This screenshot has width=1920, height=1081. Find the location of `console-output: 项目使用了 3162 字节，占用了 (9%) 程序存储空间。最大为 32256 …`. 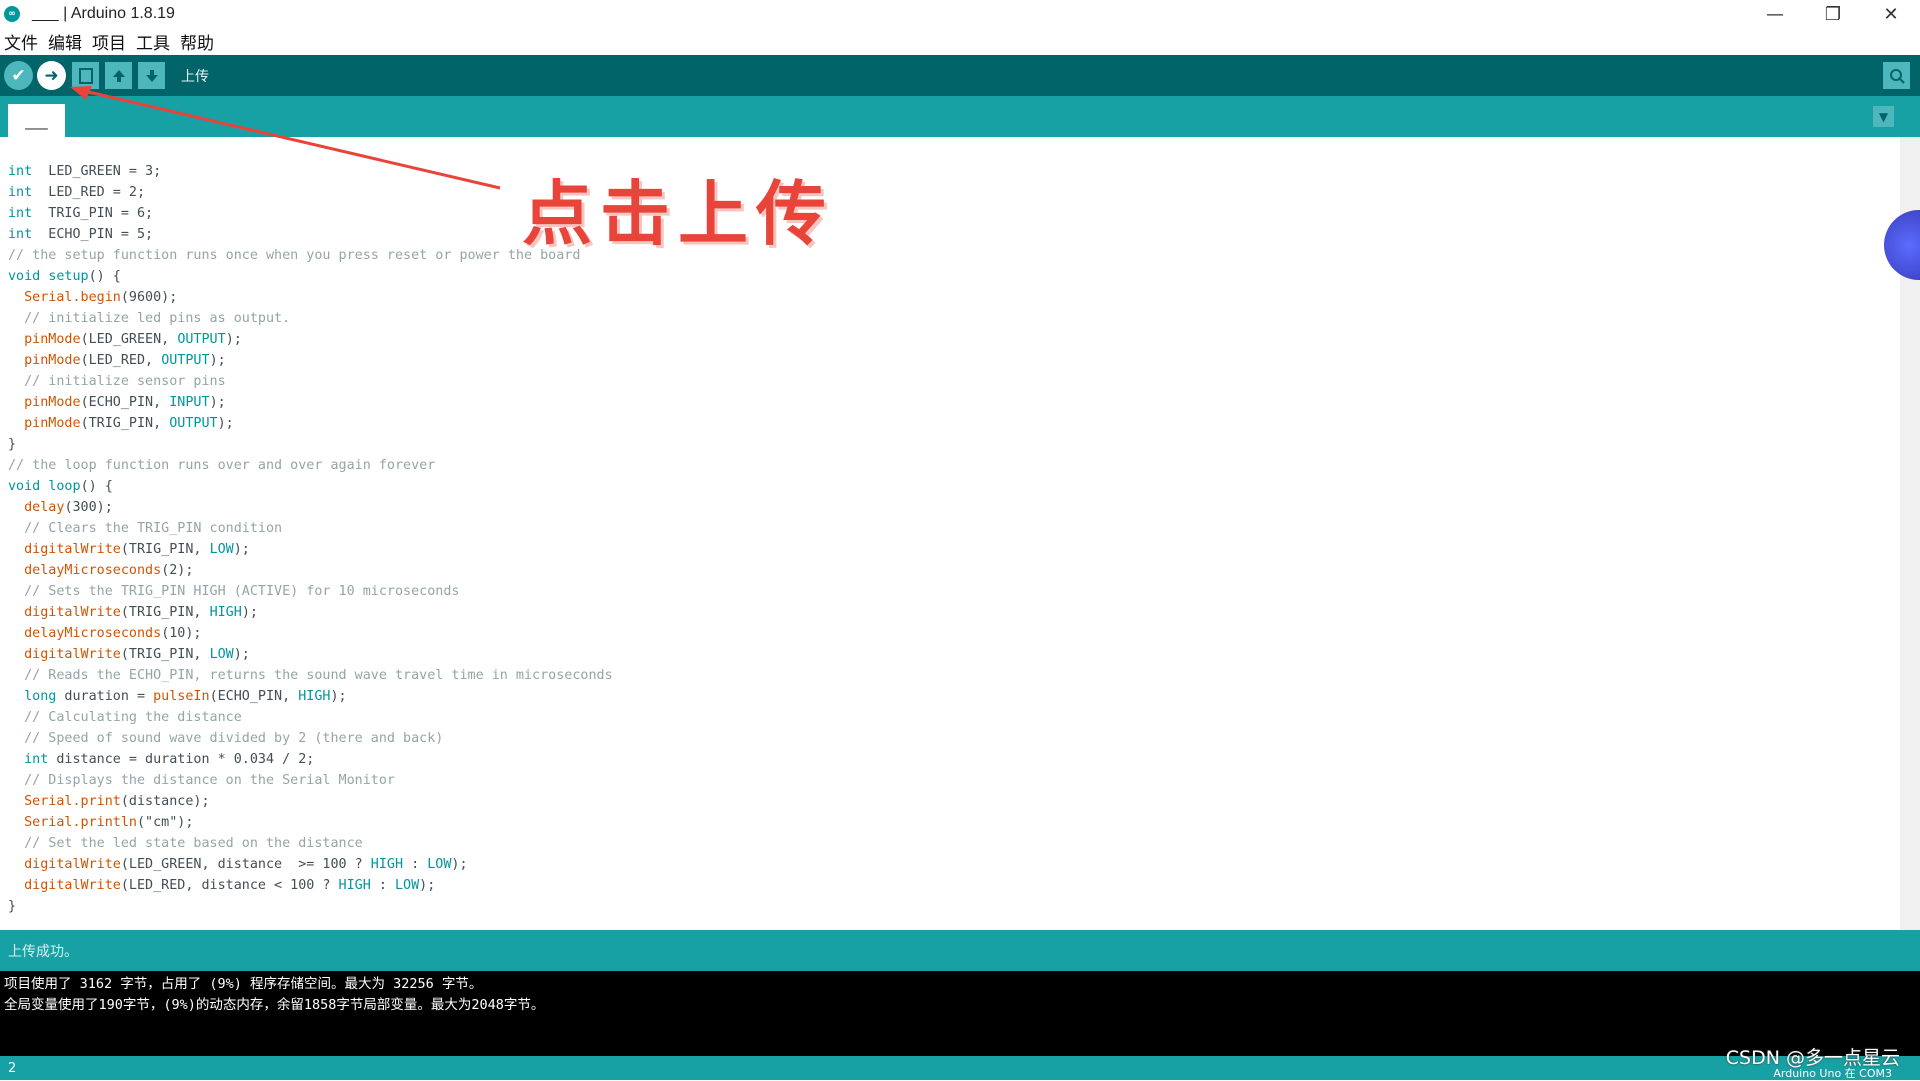

console-output: 项目使用了 3162 字节，占用了 (9%) 程序存储空间。最大为 32256 … is located at coordinates (960, 1013).